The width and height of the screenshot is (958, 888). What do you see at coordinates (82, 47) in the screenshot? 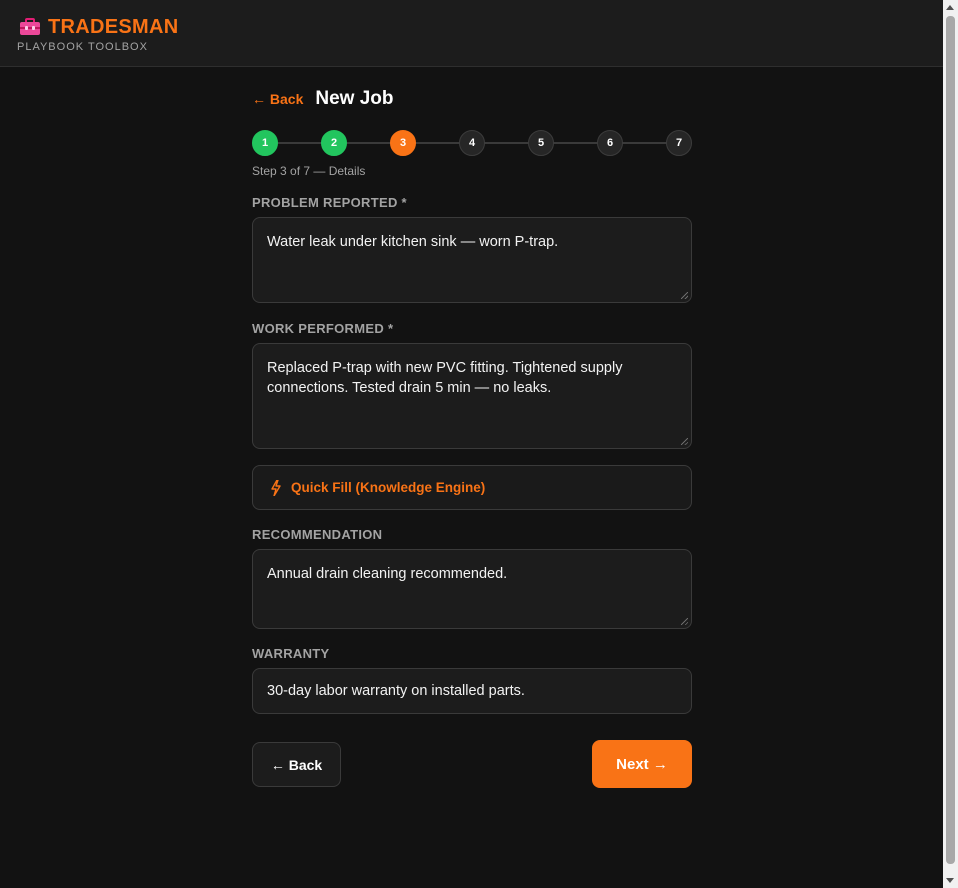
I see `brand-subtitle: PLAYBOOK TOOLBOX` at bounding box center [82, 47].